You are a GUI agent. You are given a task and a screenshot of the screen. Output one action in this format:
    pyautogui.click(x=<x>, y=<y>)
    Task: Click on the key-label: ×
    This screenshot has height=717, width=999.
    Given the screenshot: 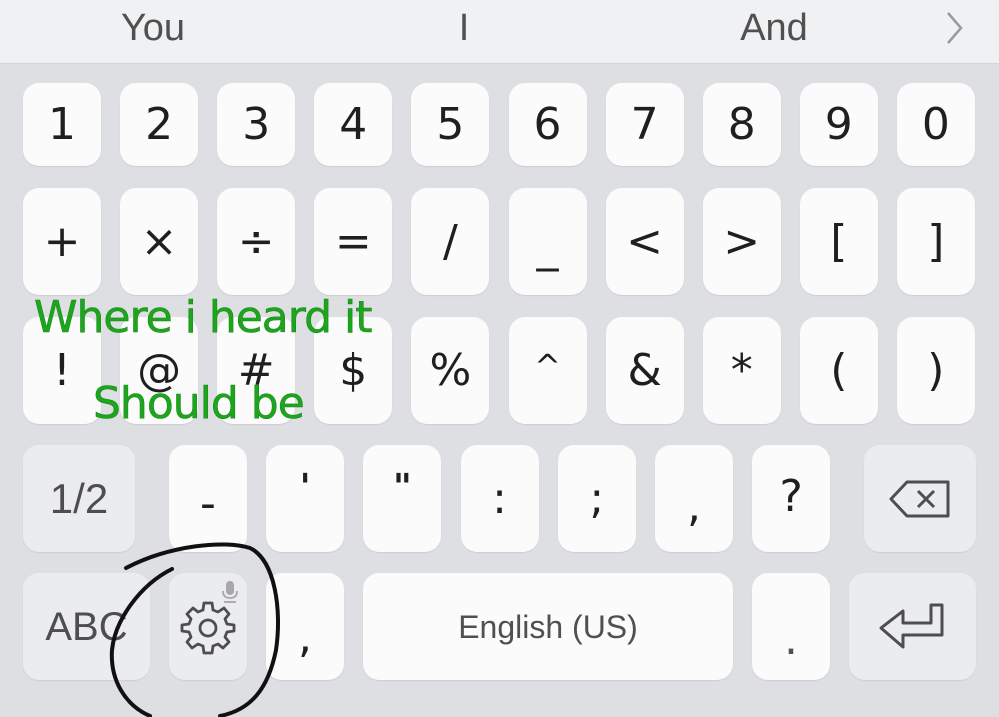 What is the action you would take?
    pyautogui.click(x=159, y=241)
    